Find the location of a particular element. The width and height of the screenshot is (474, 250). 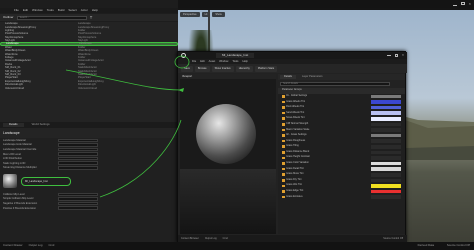

material-thumbnail is located at coordinates (10, 181).